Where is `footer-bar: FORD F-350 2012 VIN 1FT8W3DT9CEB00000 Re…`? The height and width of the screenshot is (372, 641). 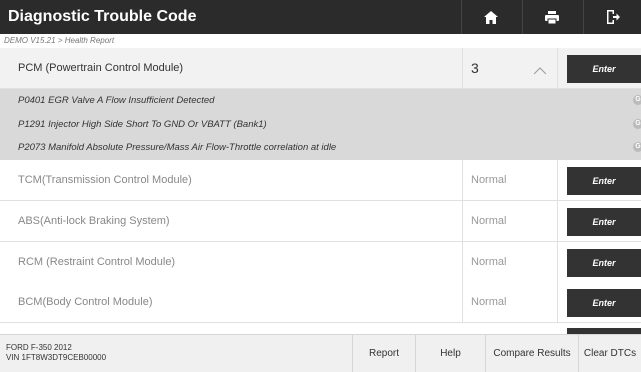 footer-bar: FORD F-350 2012 VIN 1FT8W3DT9CEB00000 Re… is located at coordinates (320, 353).